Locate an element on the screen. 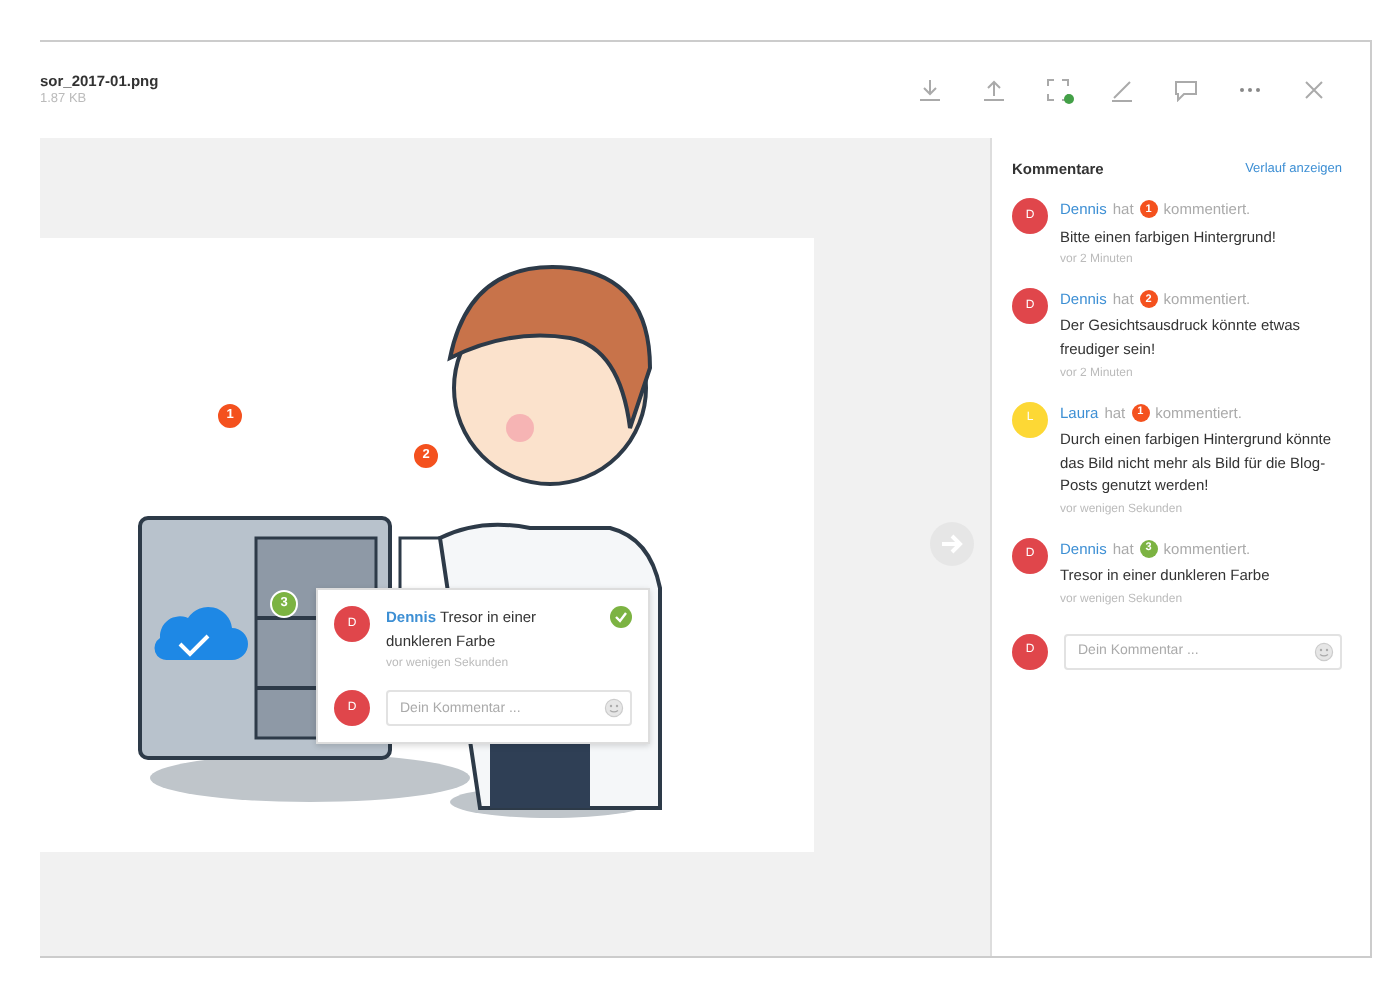  upload-icon is located at coordinates (994, 90).